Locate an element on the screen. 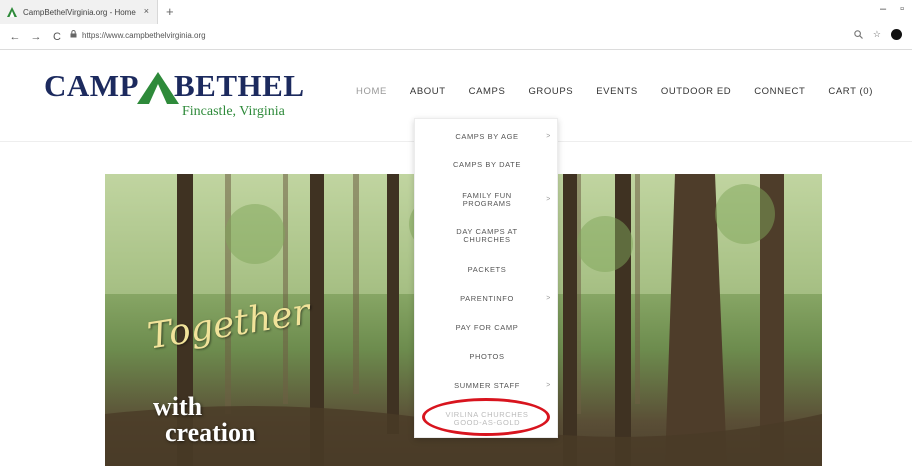 The height and width of the screenshot is (466, 912). logo-bethel-text: BETHEL is located at coordinates (239, 85).